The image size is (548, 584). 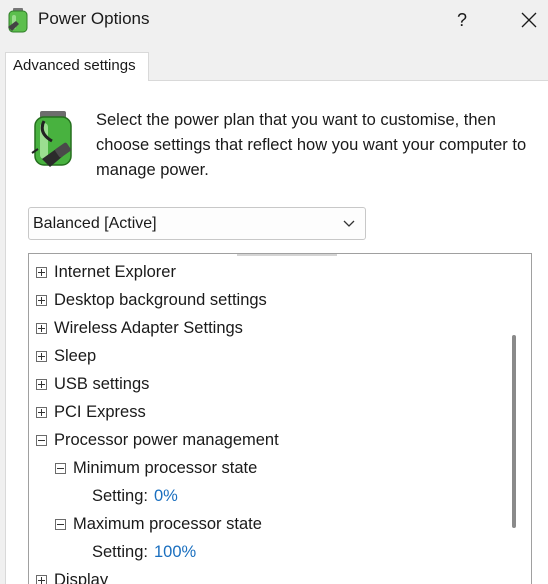 I want to click on tab-advanced-settings: Advanced settings, so click(x=77, y=66).